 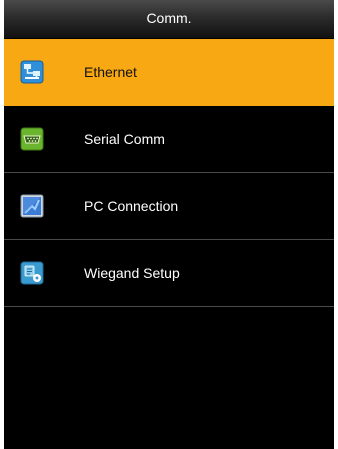 I want to click on title-bar: Comm., so click(x=169, y=19).